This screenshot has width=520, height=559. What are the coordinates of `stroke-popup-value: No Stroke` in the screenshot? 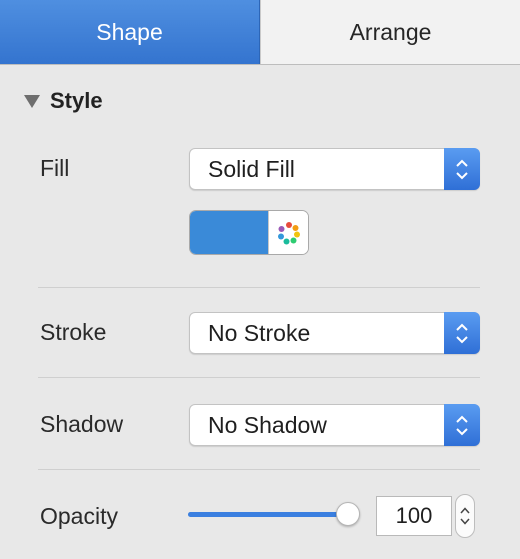 It's located at (259, 333).